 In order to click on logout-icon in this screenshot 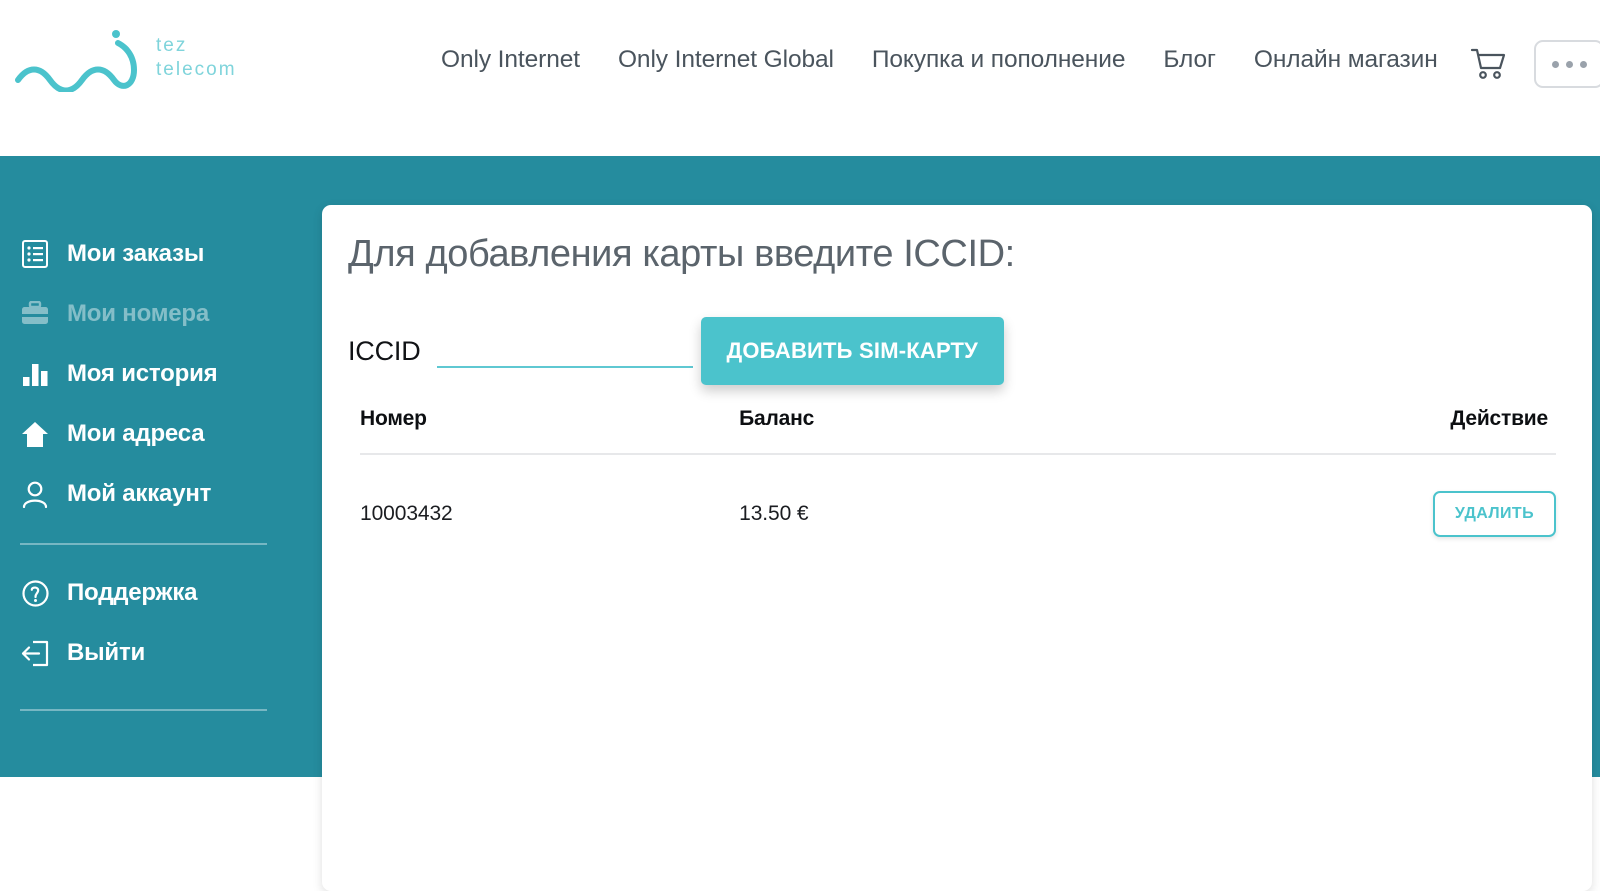, I will do `click(35, 653)`.